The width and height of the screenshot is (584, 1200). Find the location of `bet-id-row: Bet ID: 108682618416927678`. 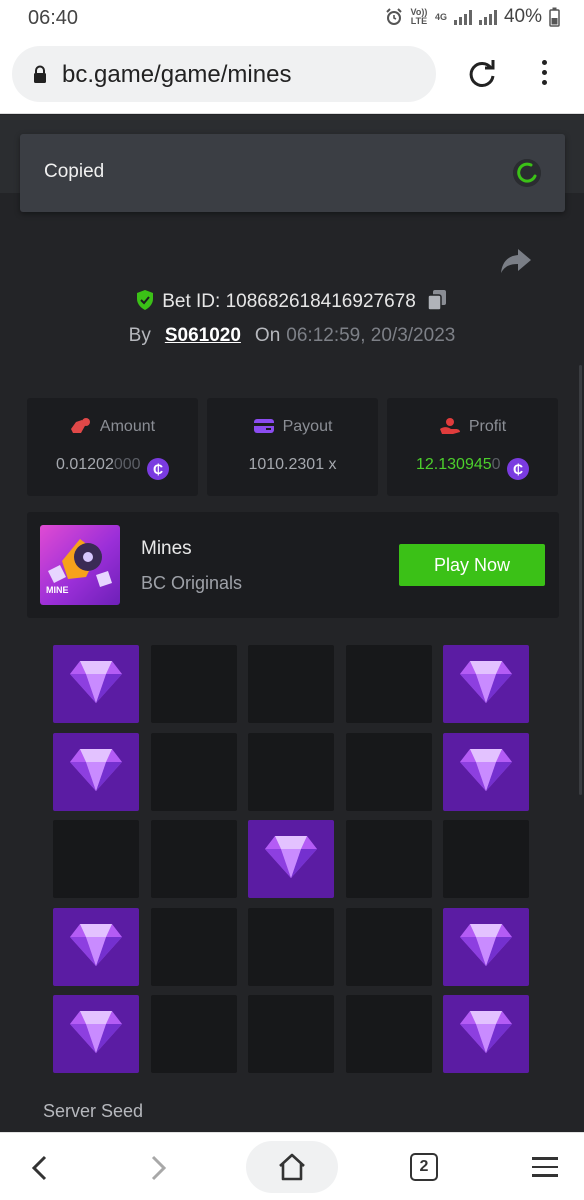

bet-id-row: Bet ID: 108682618416927678 is located at coordinates (292, 301).